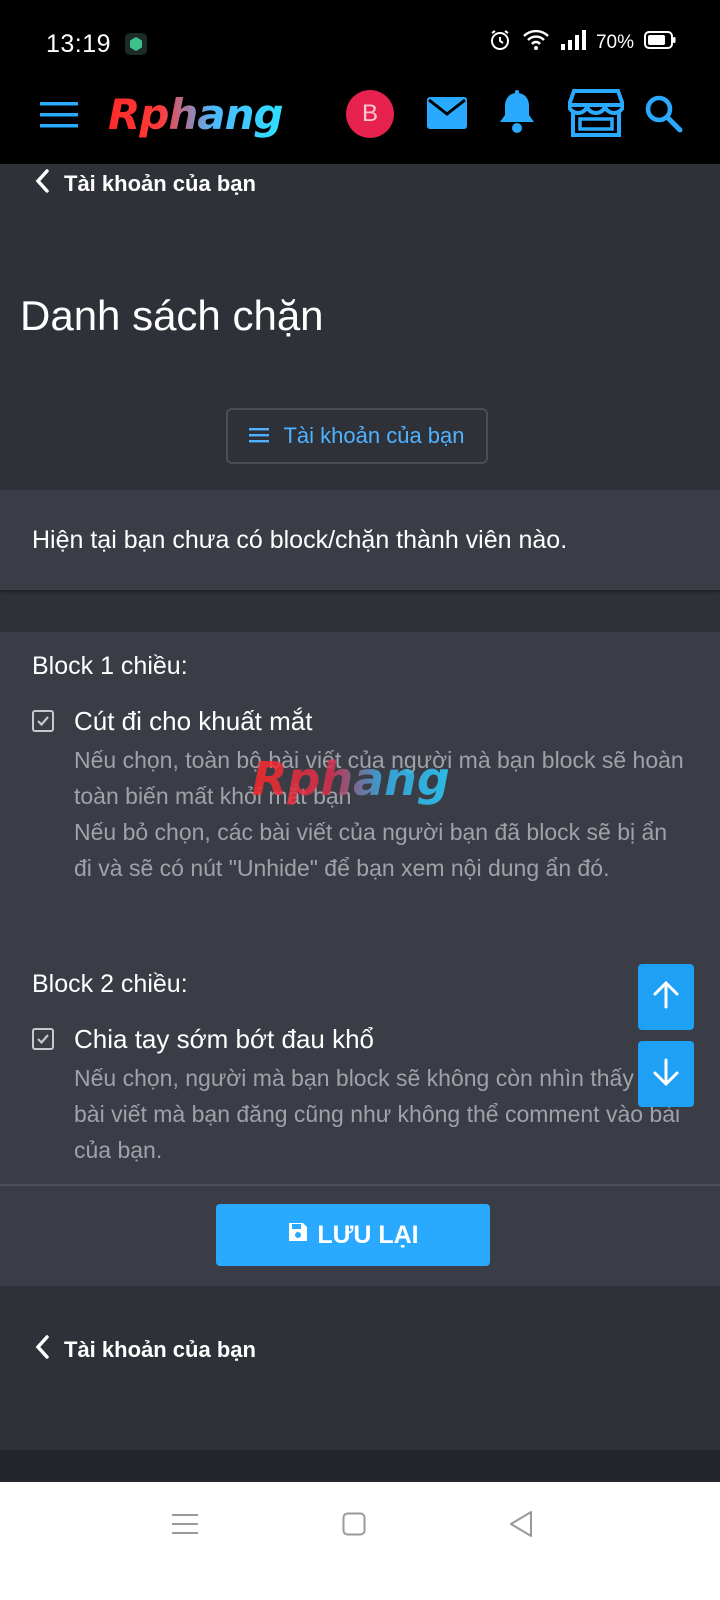  I want to click on back-link-top: Tài khoản của bạn, so click(145, 184).